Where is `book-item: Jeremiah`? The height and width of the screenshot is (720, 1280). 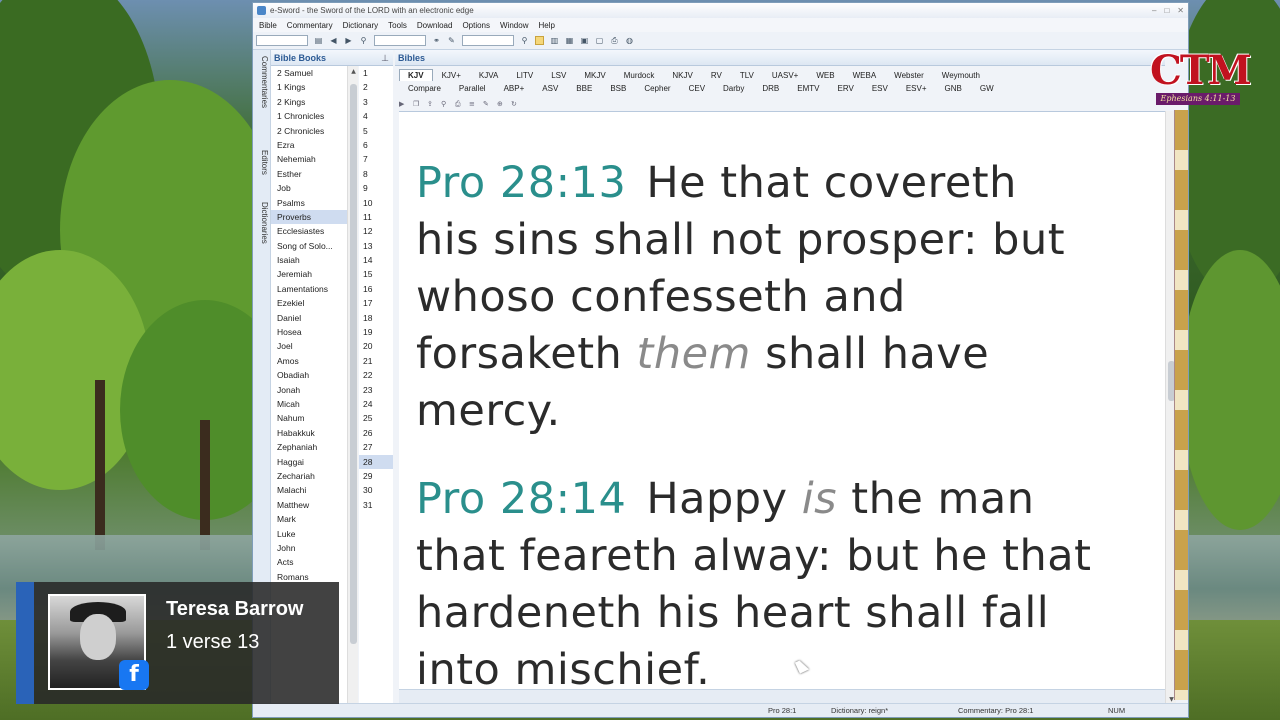
book-item: Jeremiah is located at coordinates (312, 274).